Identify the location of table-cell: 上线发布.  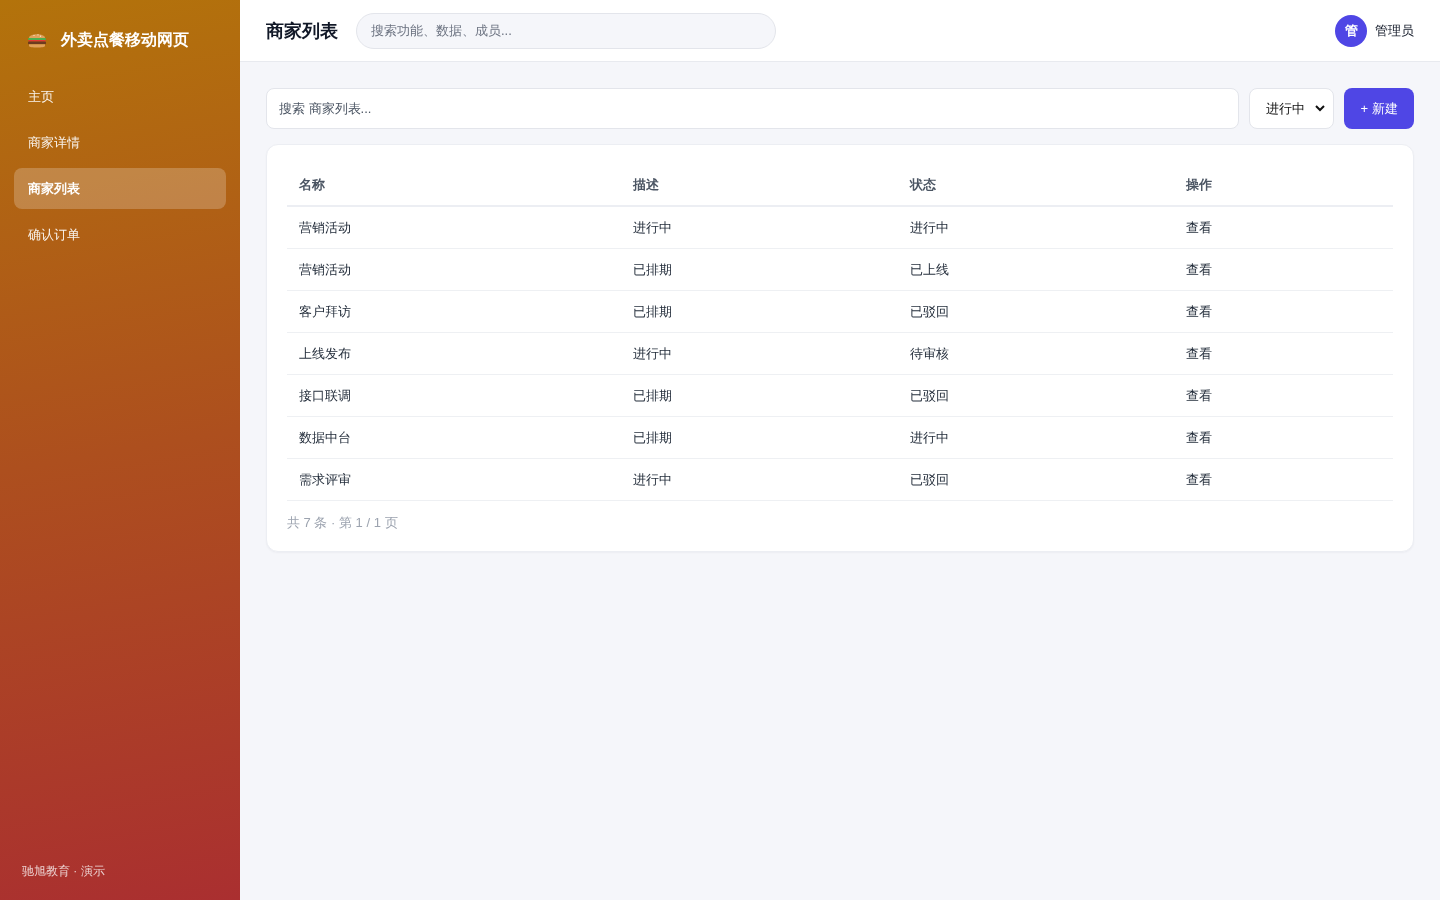
(325, 353).